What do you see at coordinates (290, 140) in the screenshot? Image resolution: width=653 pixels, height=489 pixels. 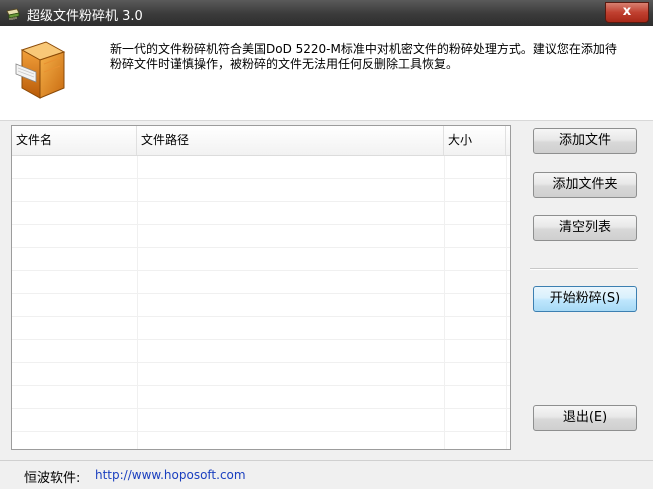 I see `column-filepath: 文件路径` at bounding box center [290, 140].